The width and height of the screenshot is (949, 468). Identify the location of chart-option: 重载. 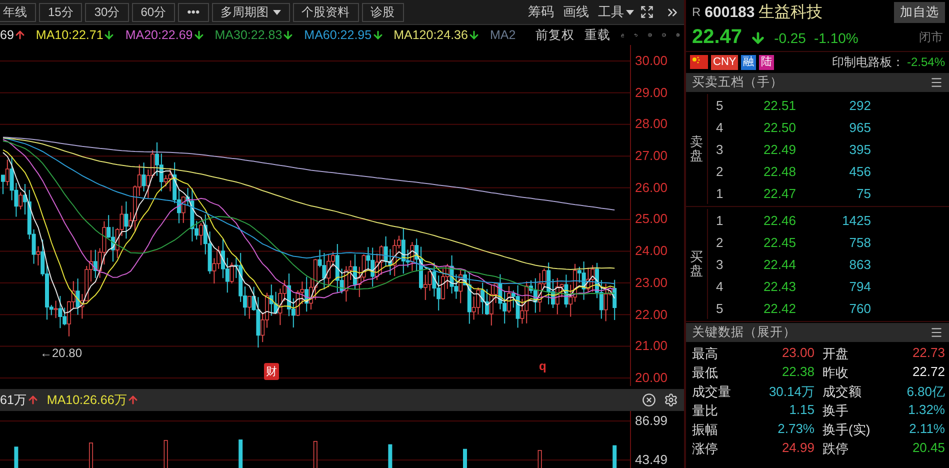
(597, 35).